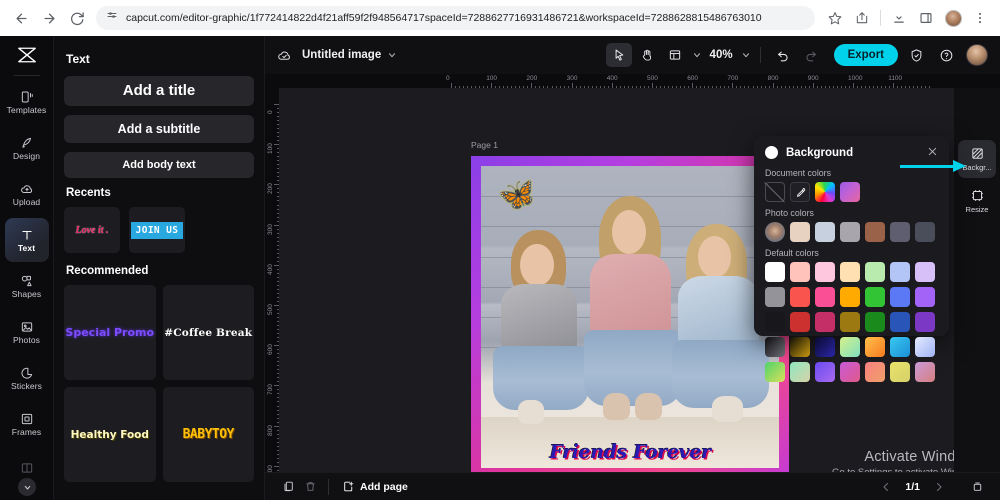 The image size is (1000, 500). I want to click on sidebar-item-templates: Templates, so click(27, 102).